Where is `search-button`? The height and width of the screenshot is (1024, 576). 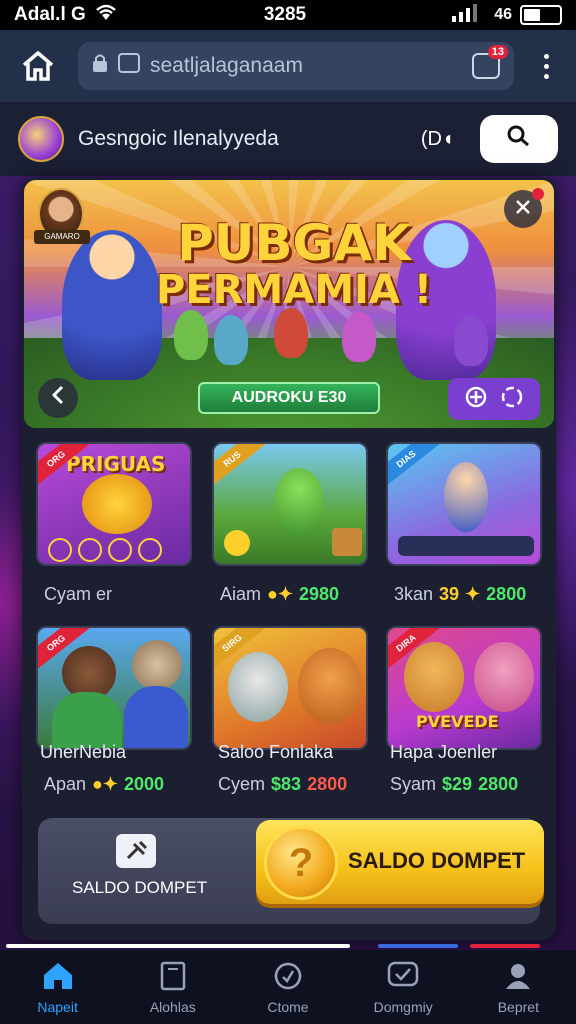
search-button is located at coordinates (519, 139).